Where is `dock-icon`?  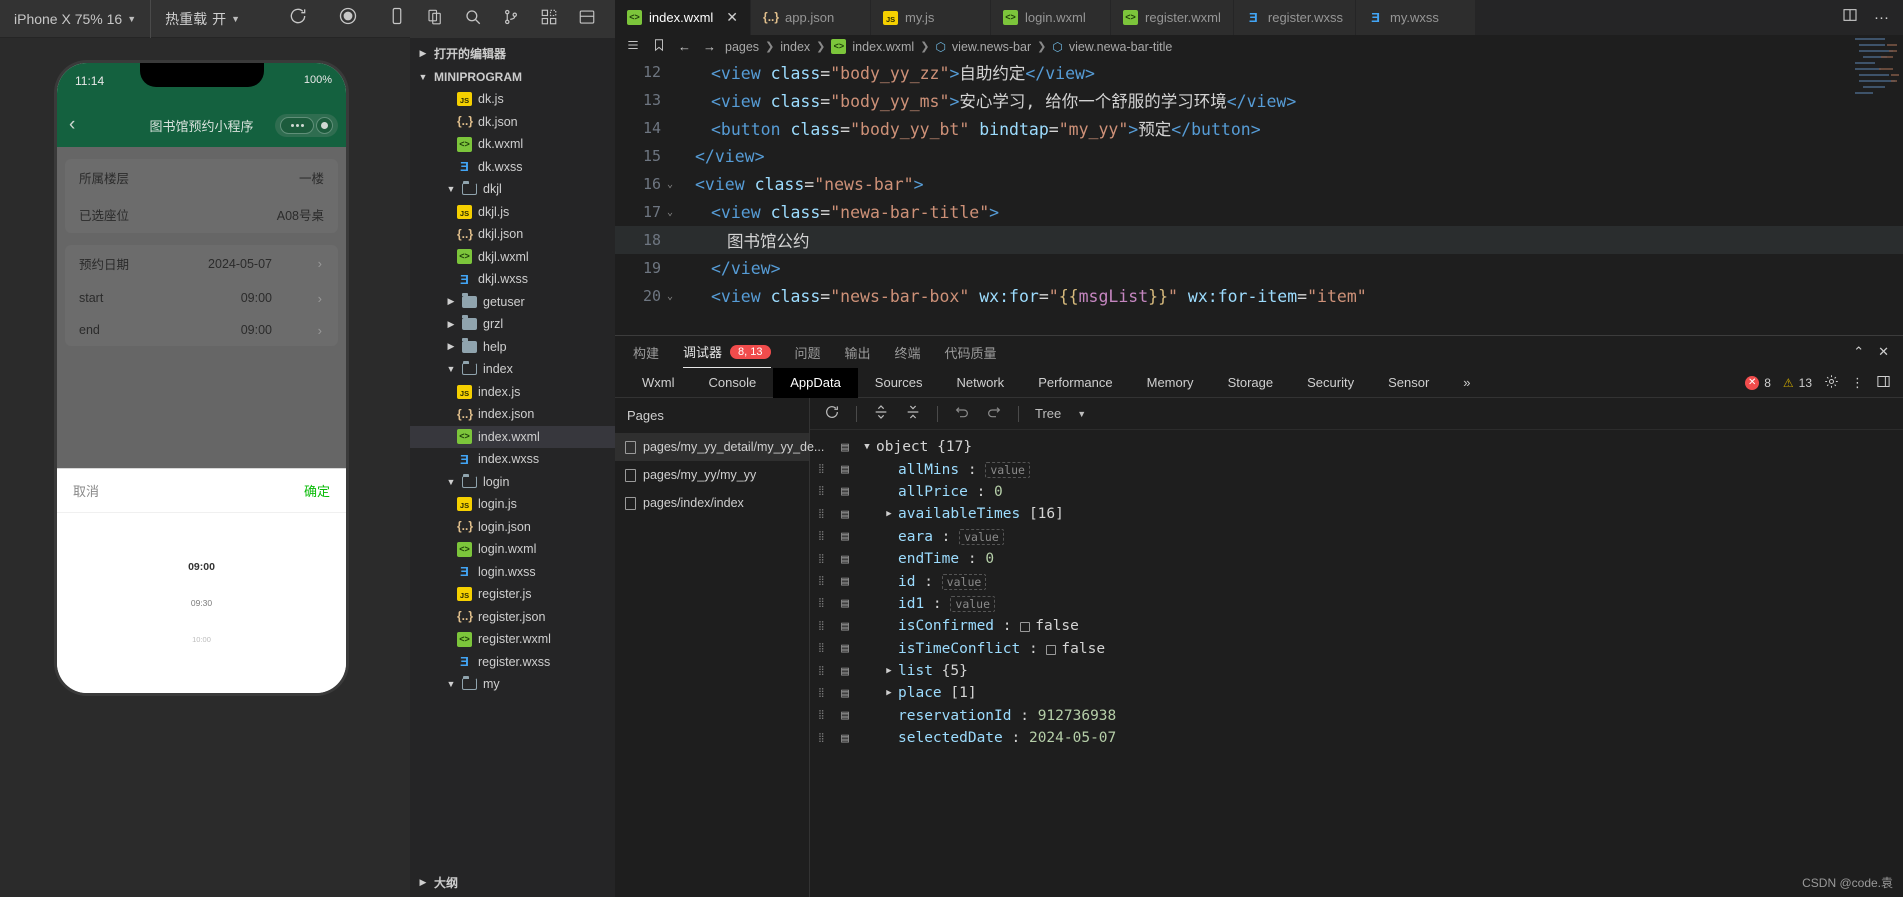
dock-icon is located at coordinates (1883, 383).